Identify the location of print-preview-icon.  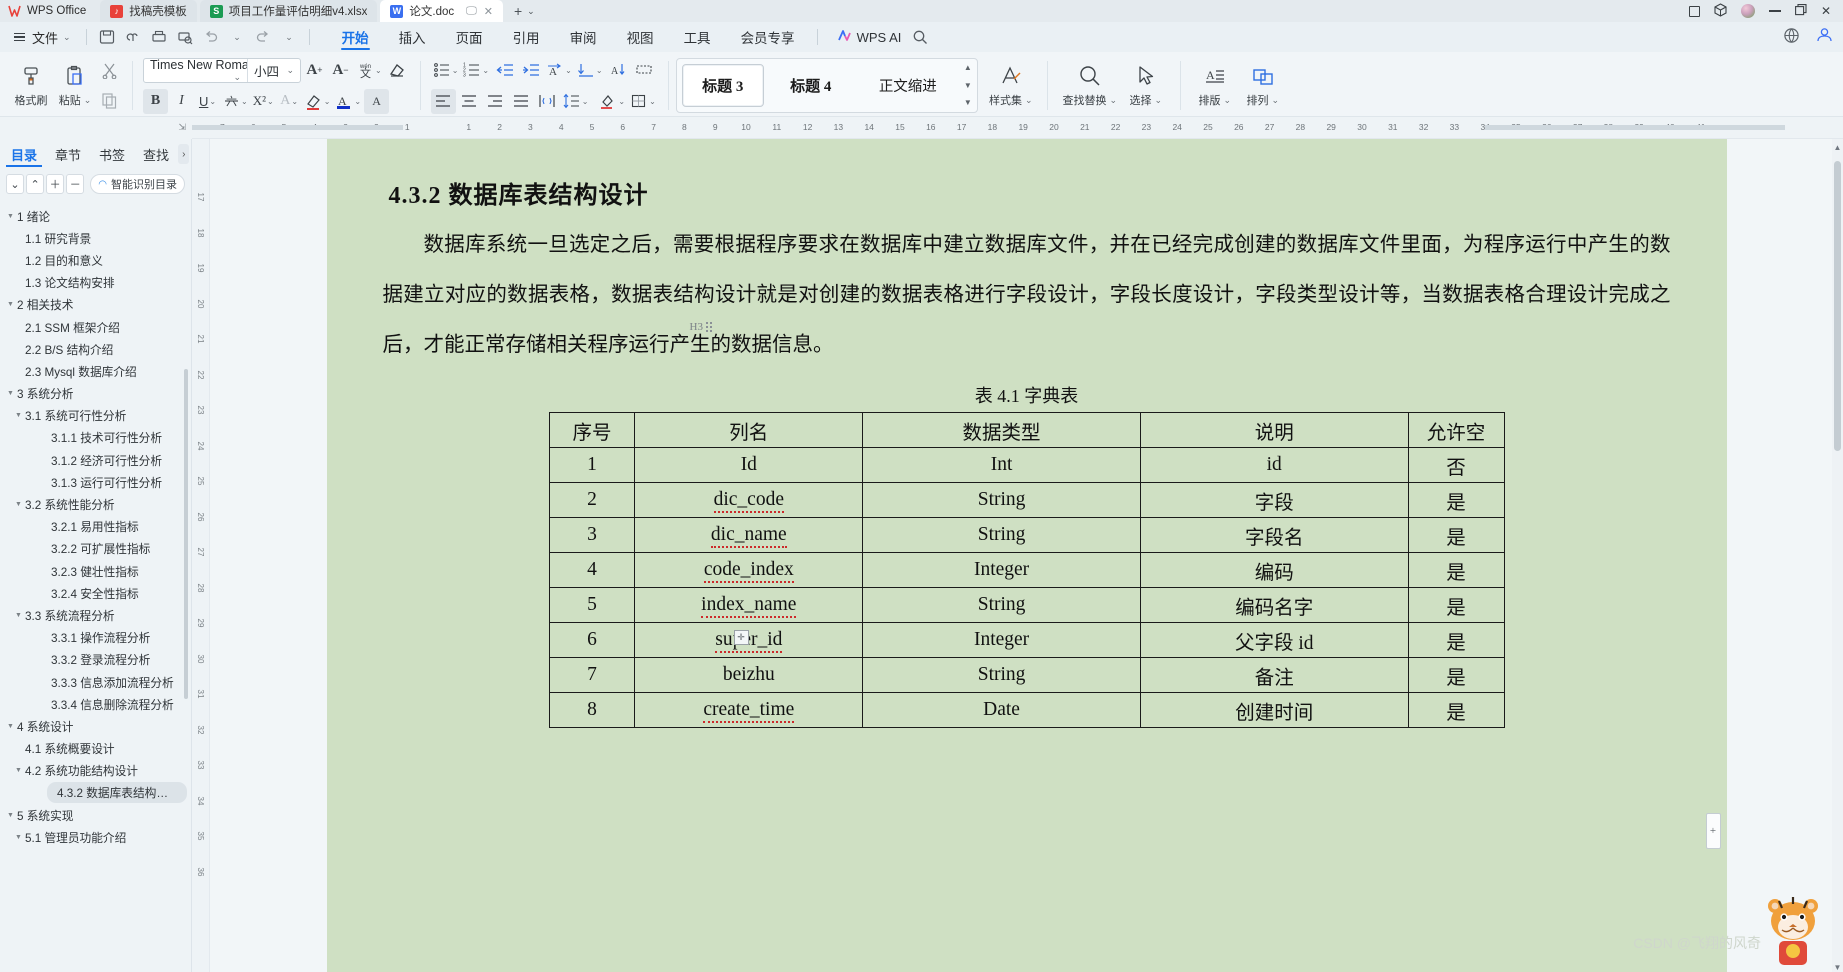
(185, 37).